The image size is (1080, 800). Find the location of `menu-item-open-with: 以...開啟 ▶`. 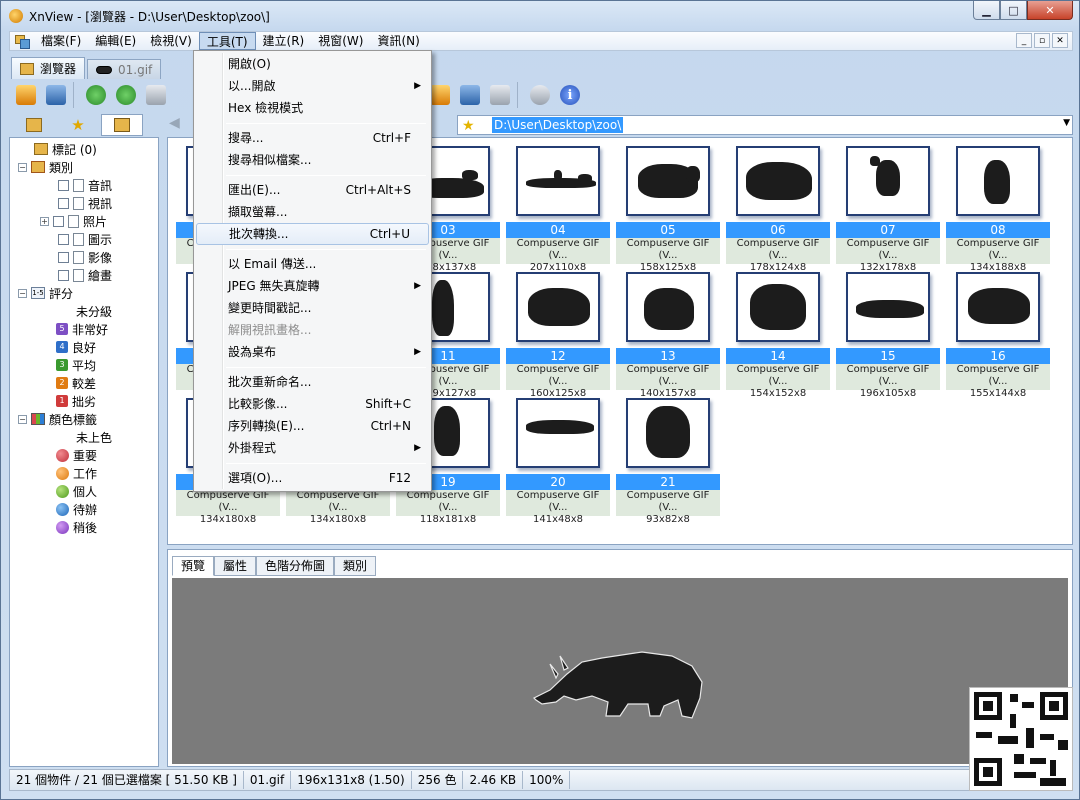

menu-item-open-with: 以...開啟 ▶ is located at coordinates (312, 86).